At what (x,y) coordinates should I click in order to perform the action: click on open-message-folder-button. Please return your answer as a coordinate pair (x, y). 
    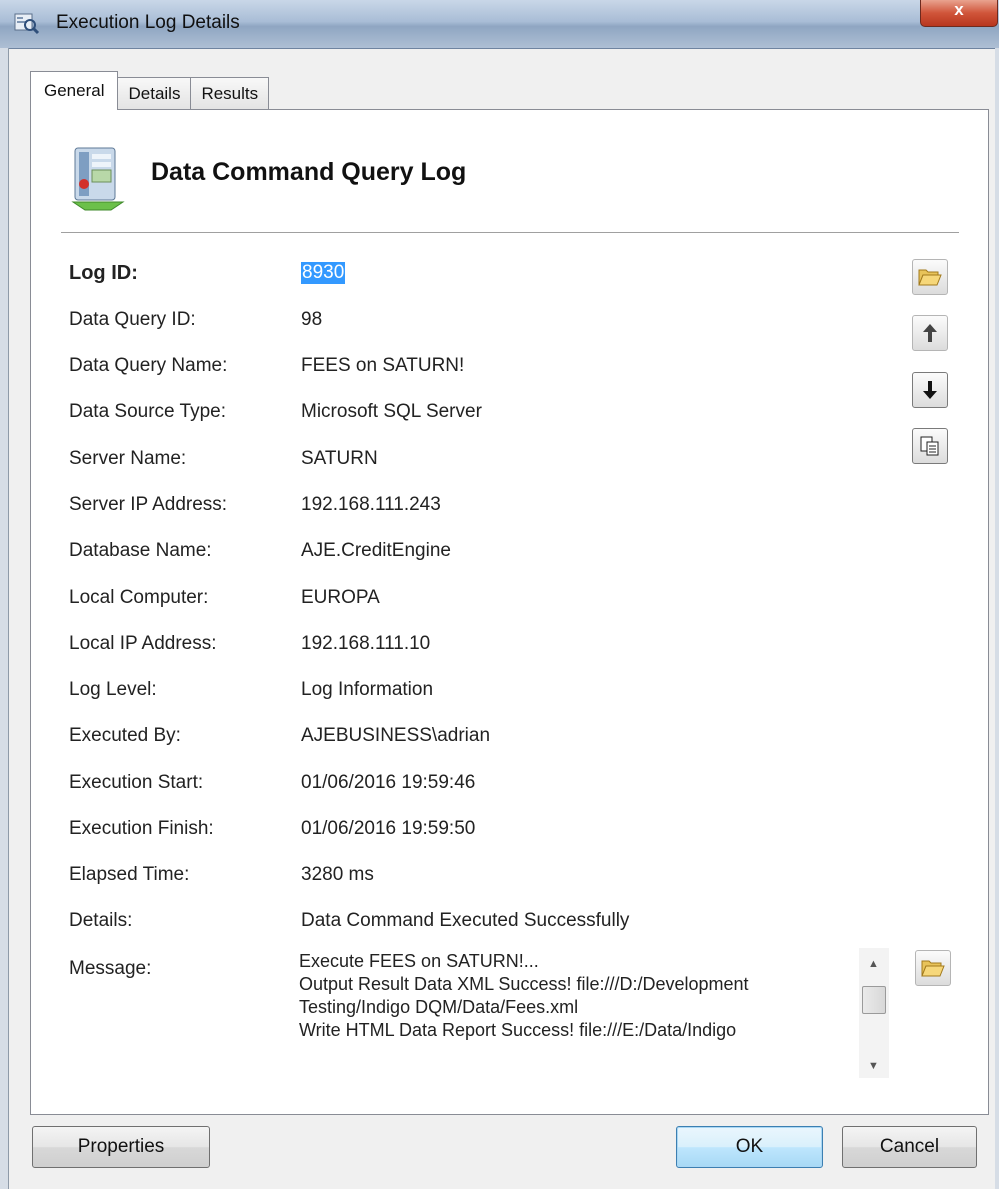
    Looking at the image, I should click on (933, 968).